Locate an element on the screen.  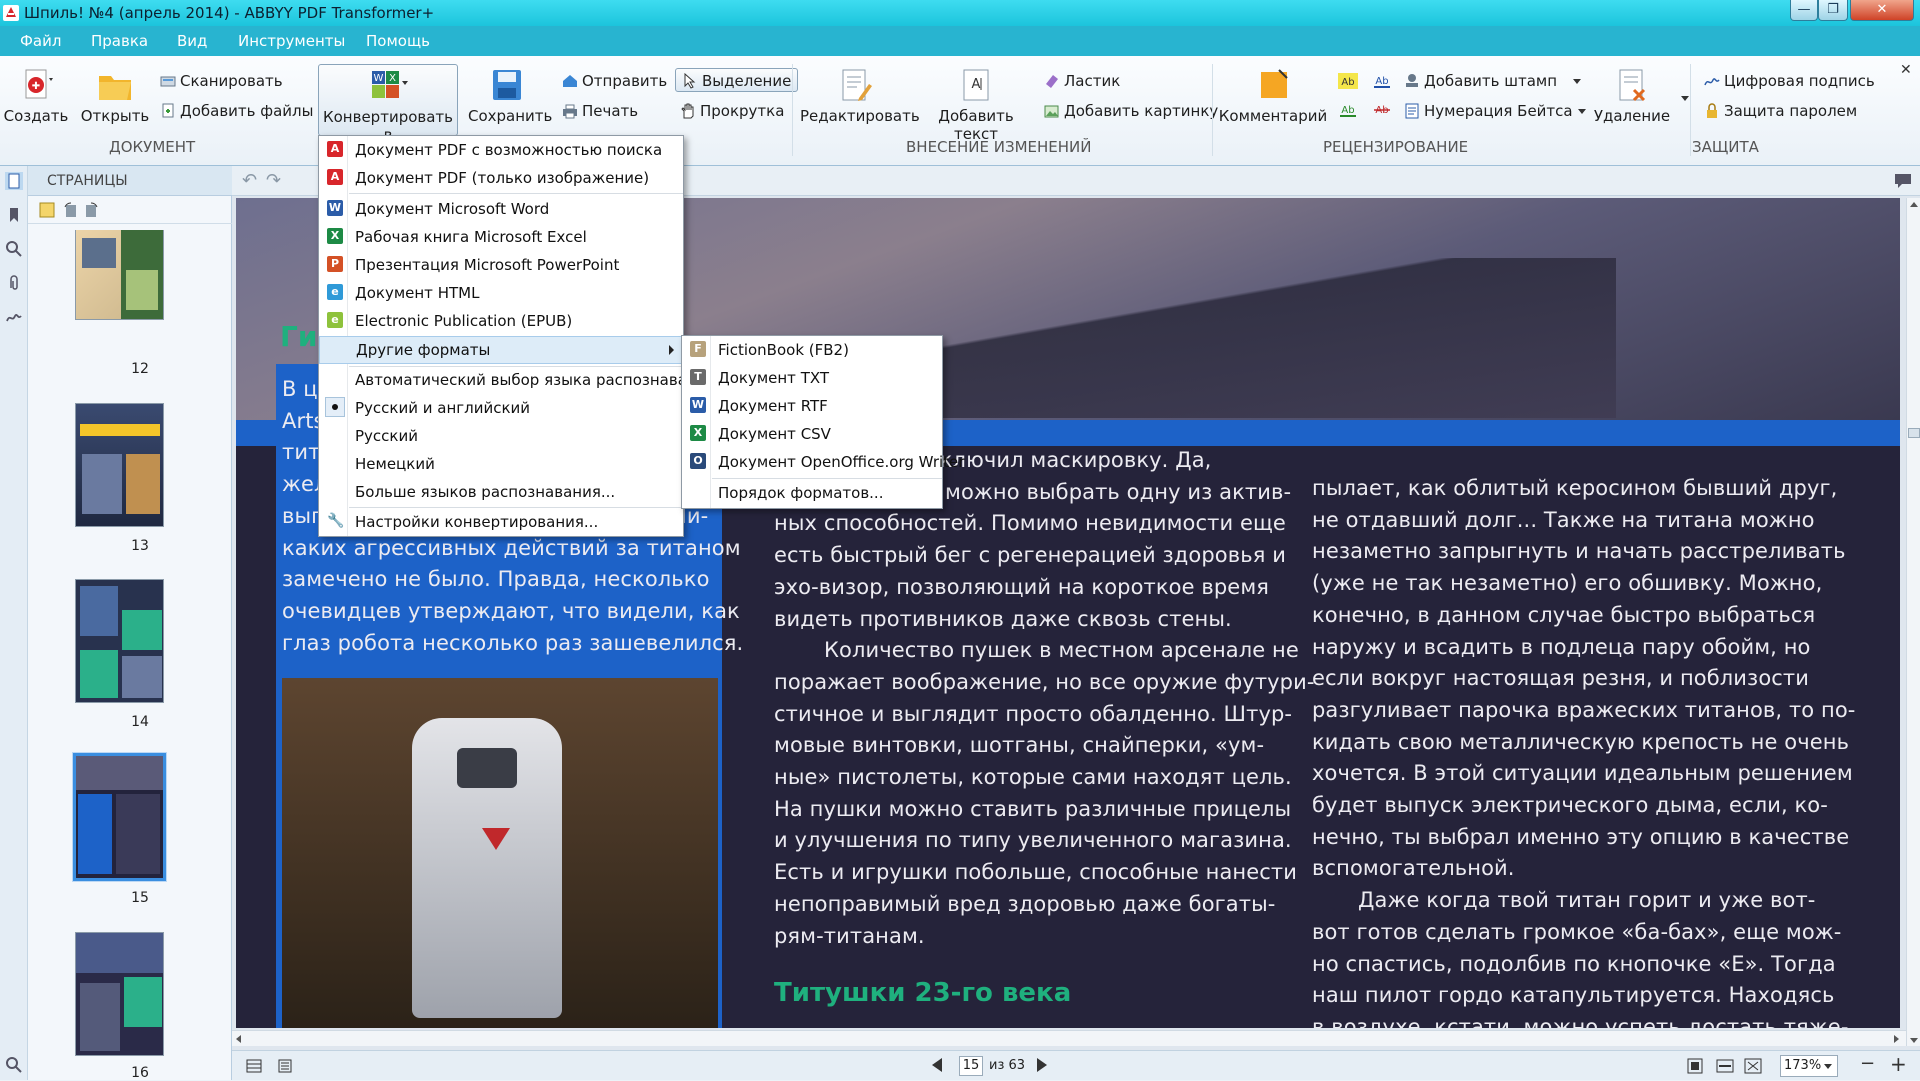
menu-edit: Правка is located at coordinates (119, 41).